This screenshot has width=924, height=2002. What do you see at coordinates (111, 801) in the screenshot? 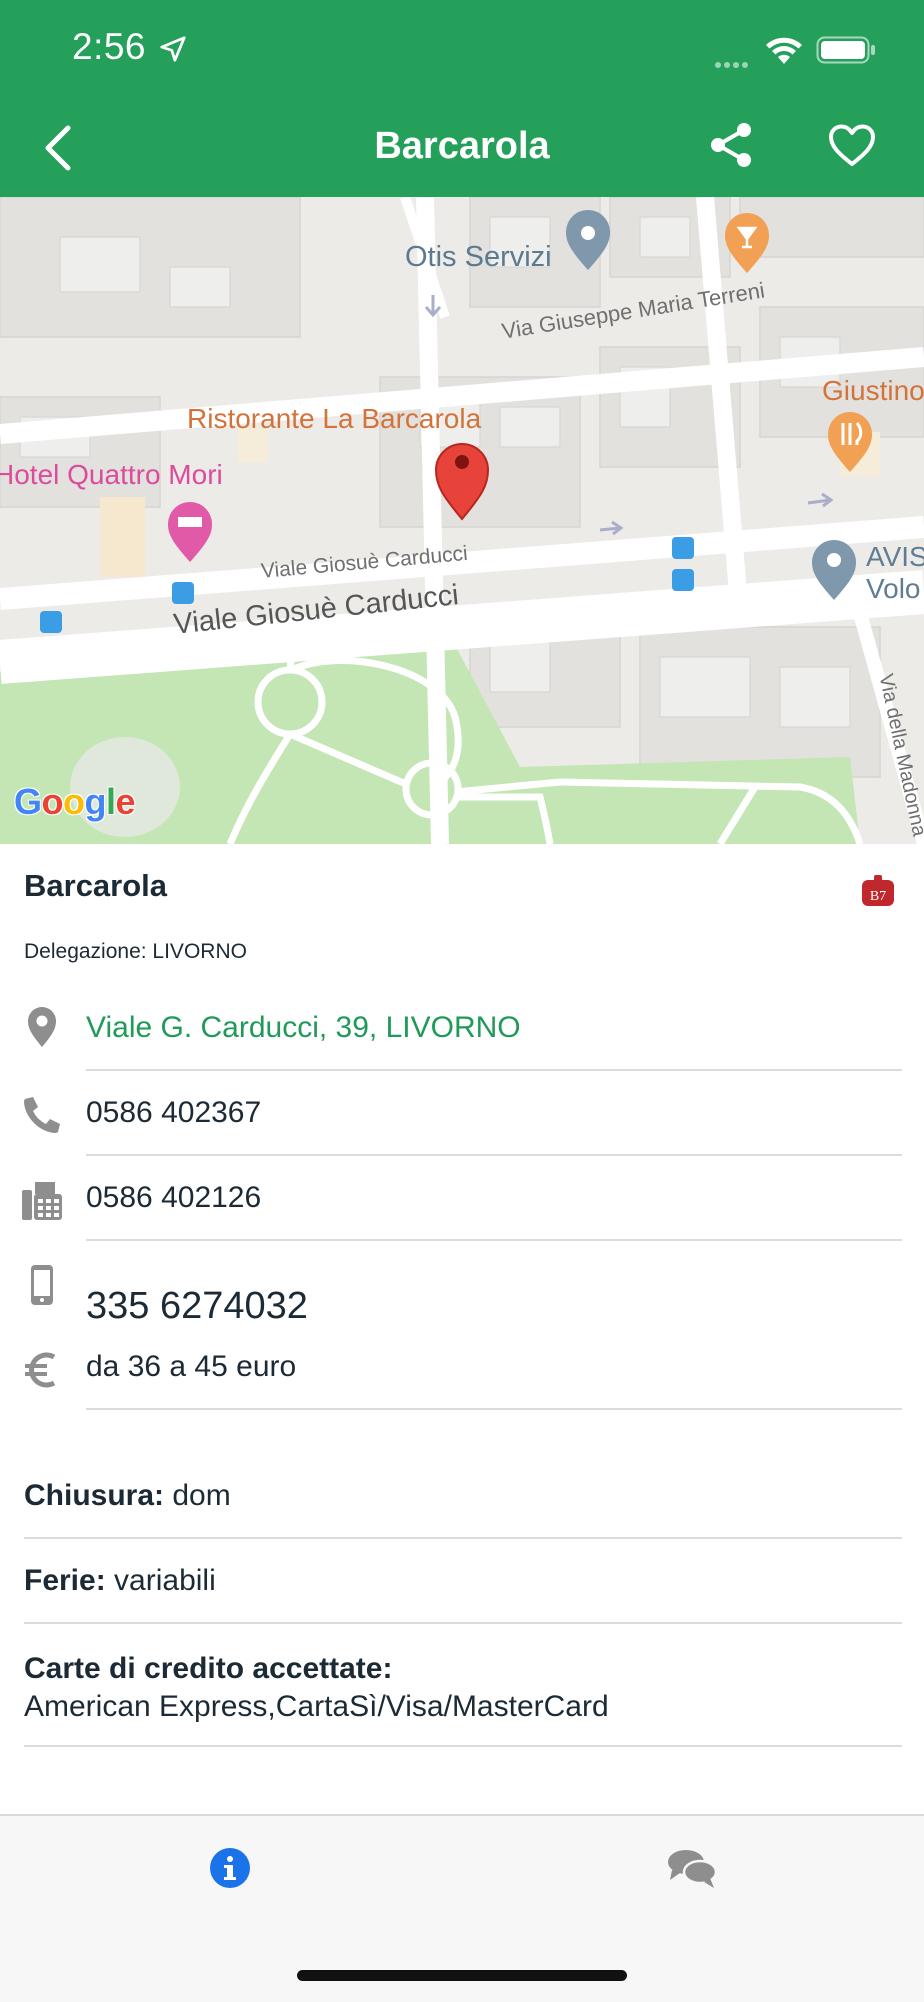
I see `google-logo-letter: l` at bounding box center [111, 801].